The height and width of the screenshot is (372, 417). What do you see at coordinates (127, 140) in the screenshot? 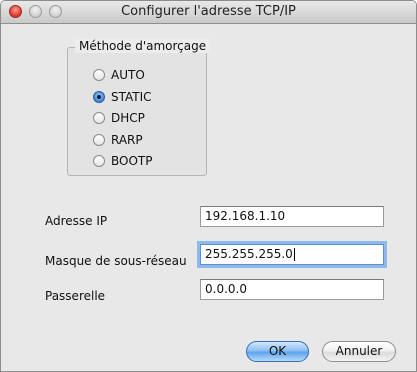
I see `radio-label: RARP` at bounding box center [127, 140].